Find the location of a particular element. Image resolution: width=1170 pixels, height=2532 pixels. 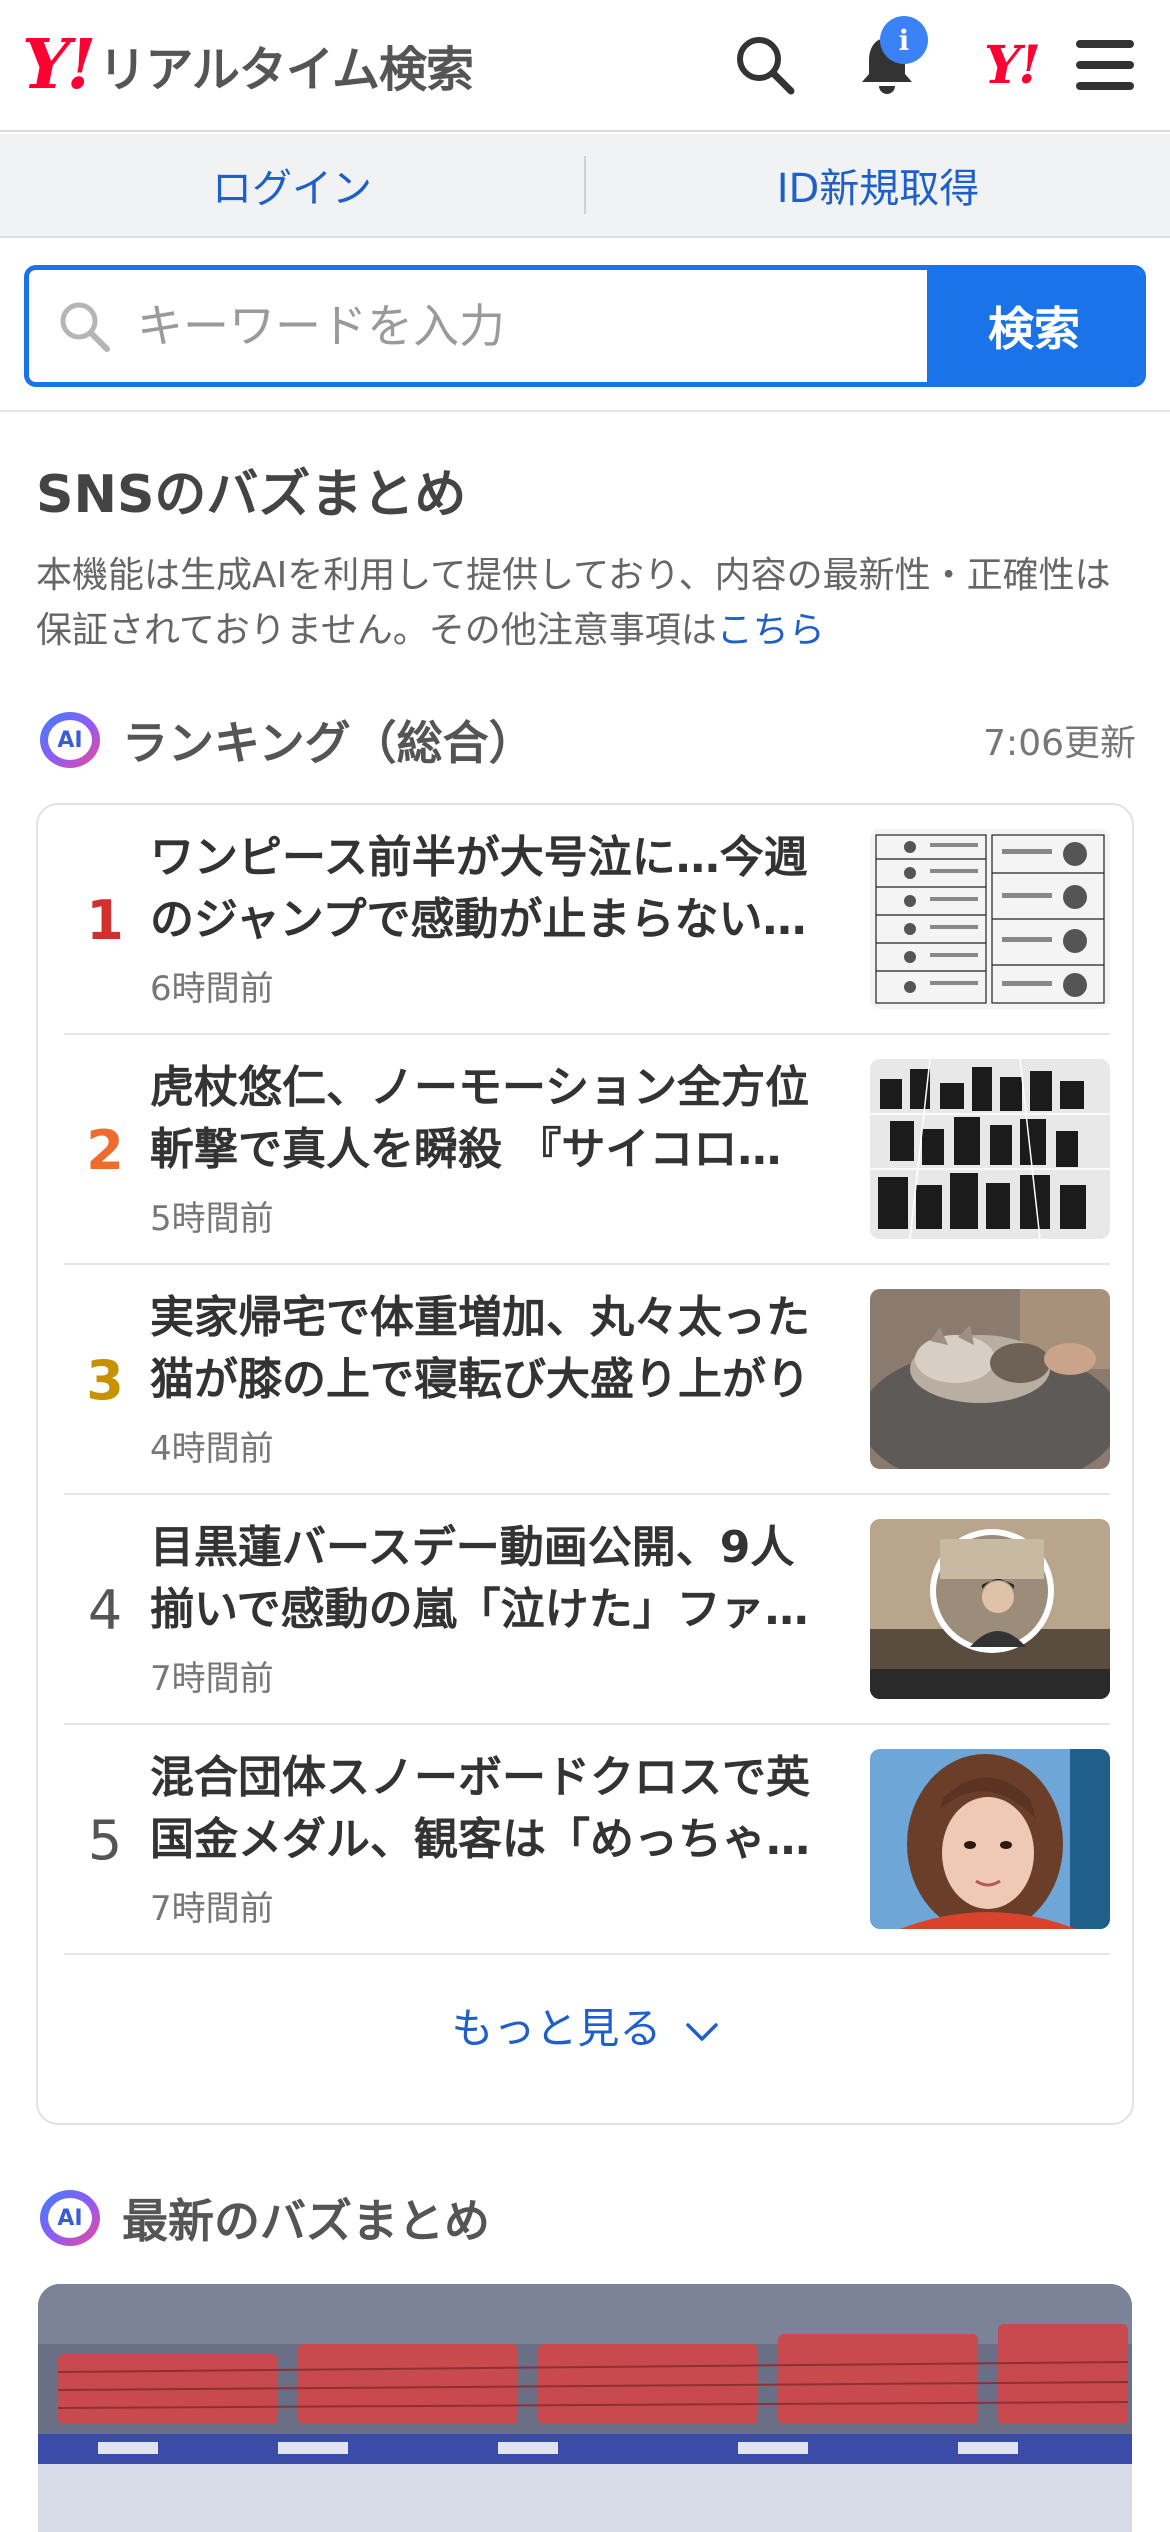

search-button: 検索 is located at coordinates (1034, 326).